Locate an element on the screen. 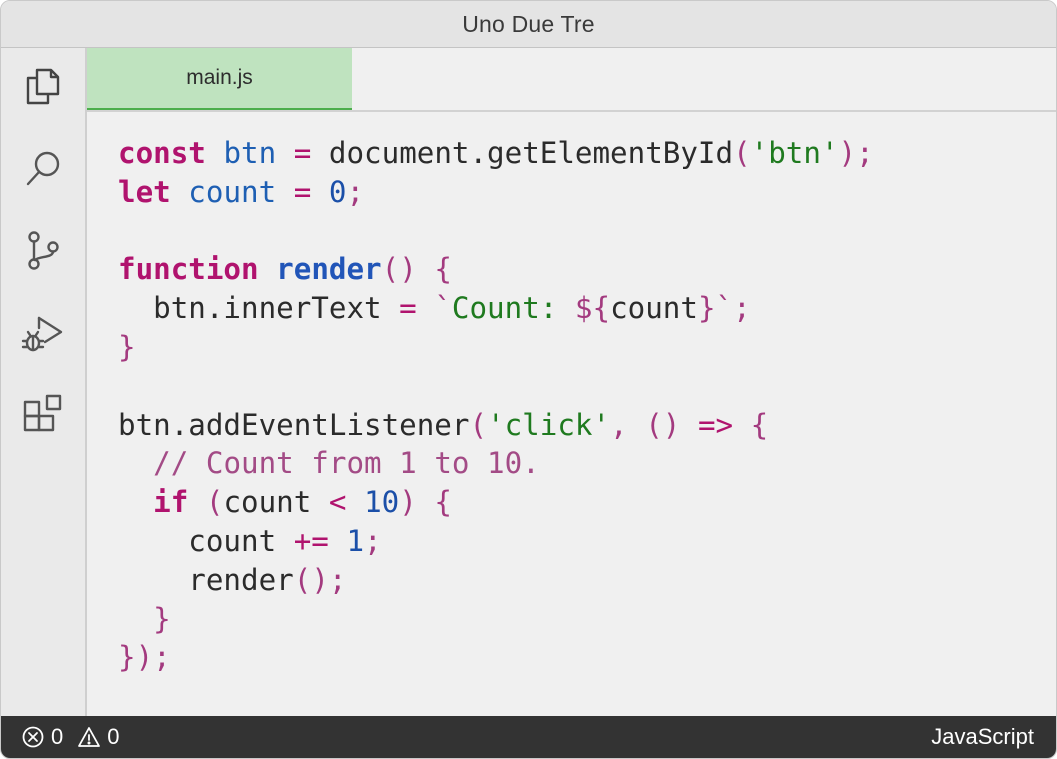  title-bar: Uno Due Tre is located at coordinates (528, 24).